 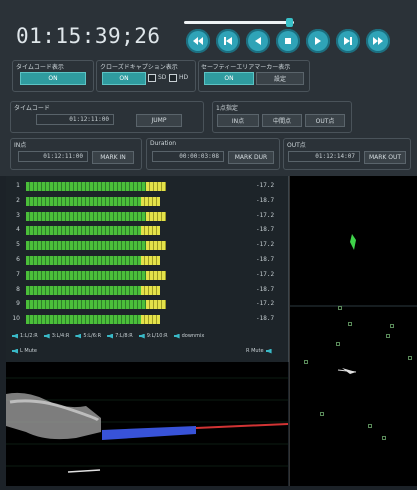 What do you see at coordinates (18, 215) in the screenshot?
I see `channel-number: 3` at bounding box center [18, 215].